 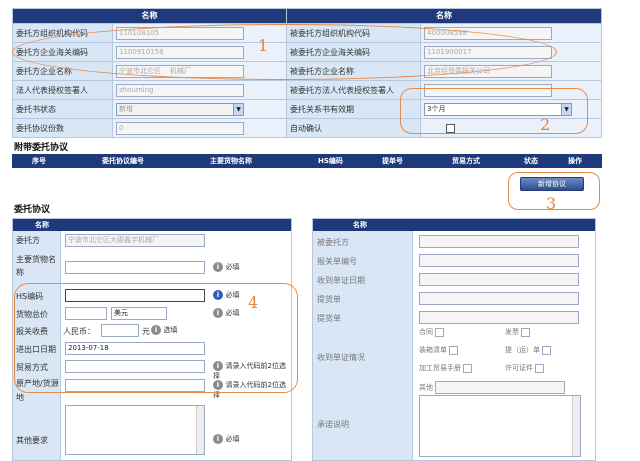 I want to click on doc-label: 合同, so click(x=426, y=332).